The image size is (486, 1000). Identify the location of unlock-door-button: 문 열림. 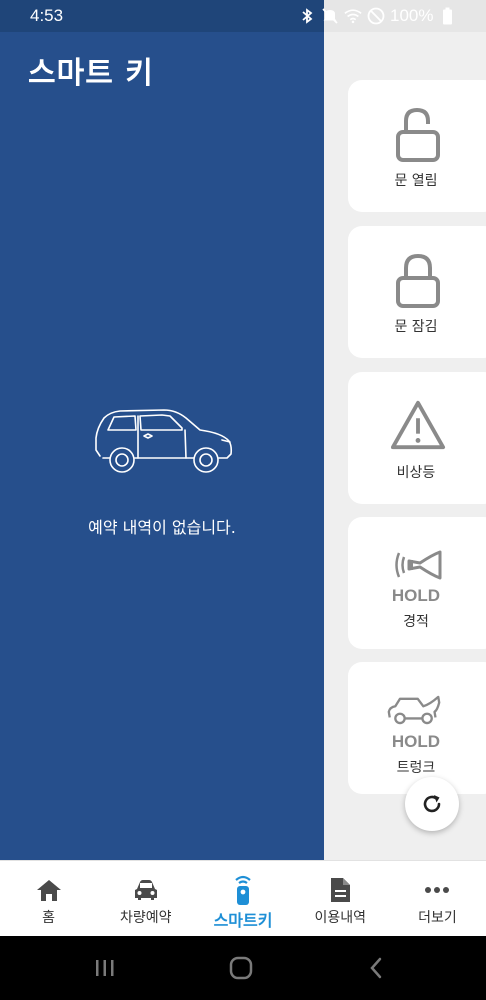
(417, 146).